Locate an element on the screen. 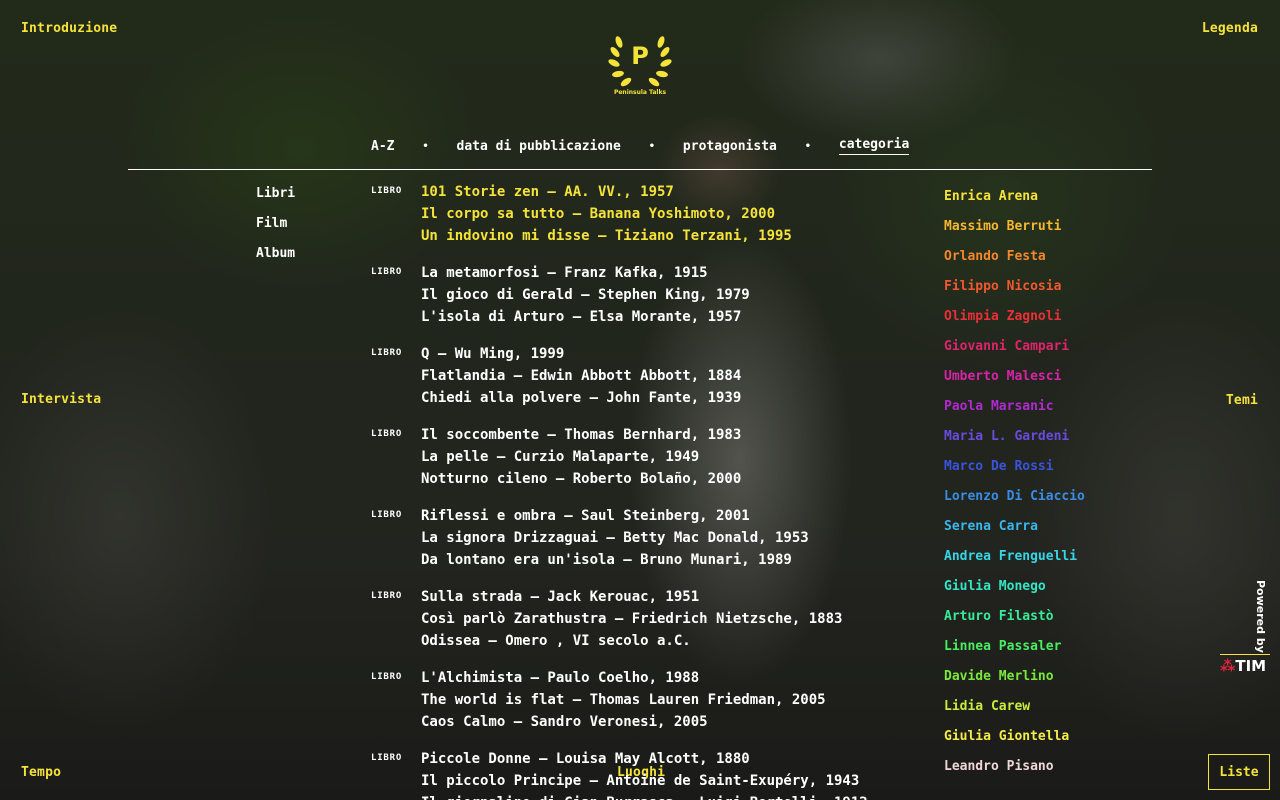 The height and width of the screenshot is (800, 1280). category-nav: Libri Film Album is located at coordinates (275, 231).